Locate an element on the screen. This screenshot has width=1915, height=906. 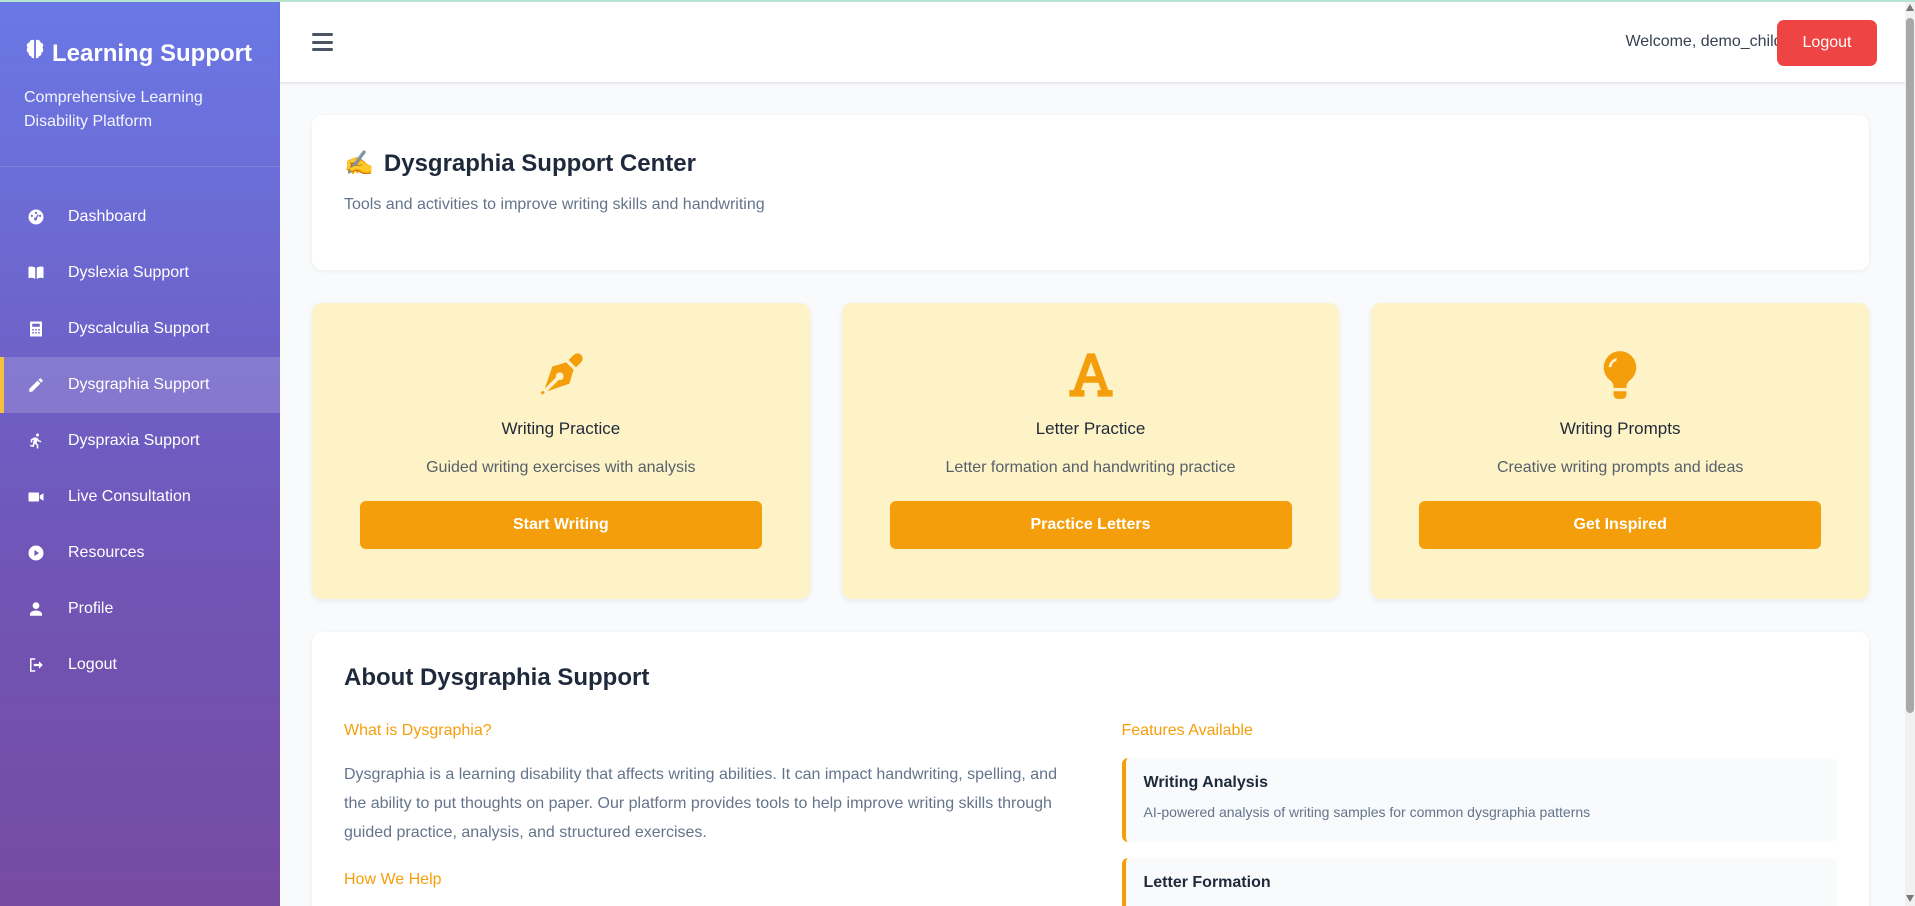
start-writing-button: Start Writing is located at coordinates (560, 525).